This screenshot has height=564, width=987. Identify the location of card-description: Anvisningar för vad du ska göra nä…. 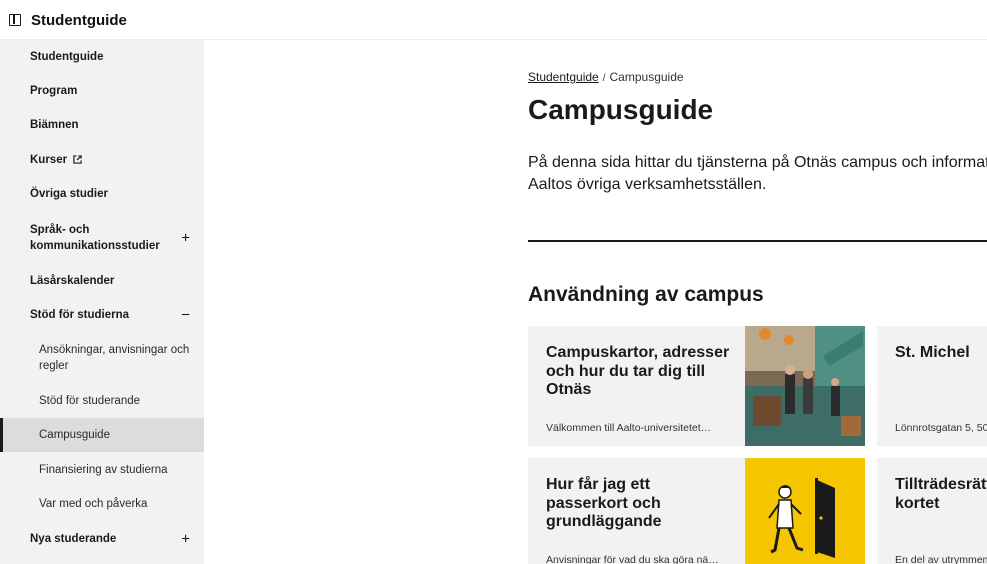
(632, 559).